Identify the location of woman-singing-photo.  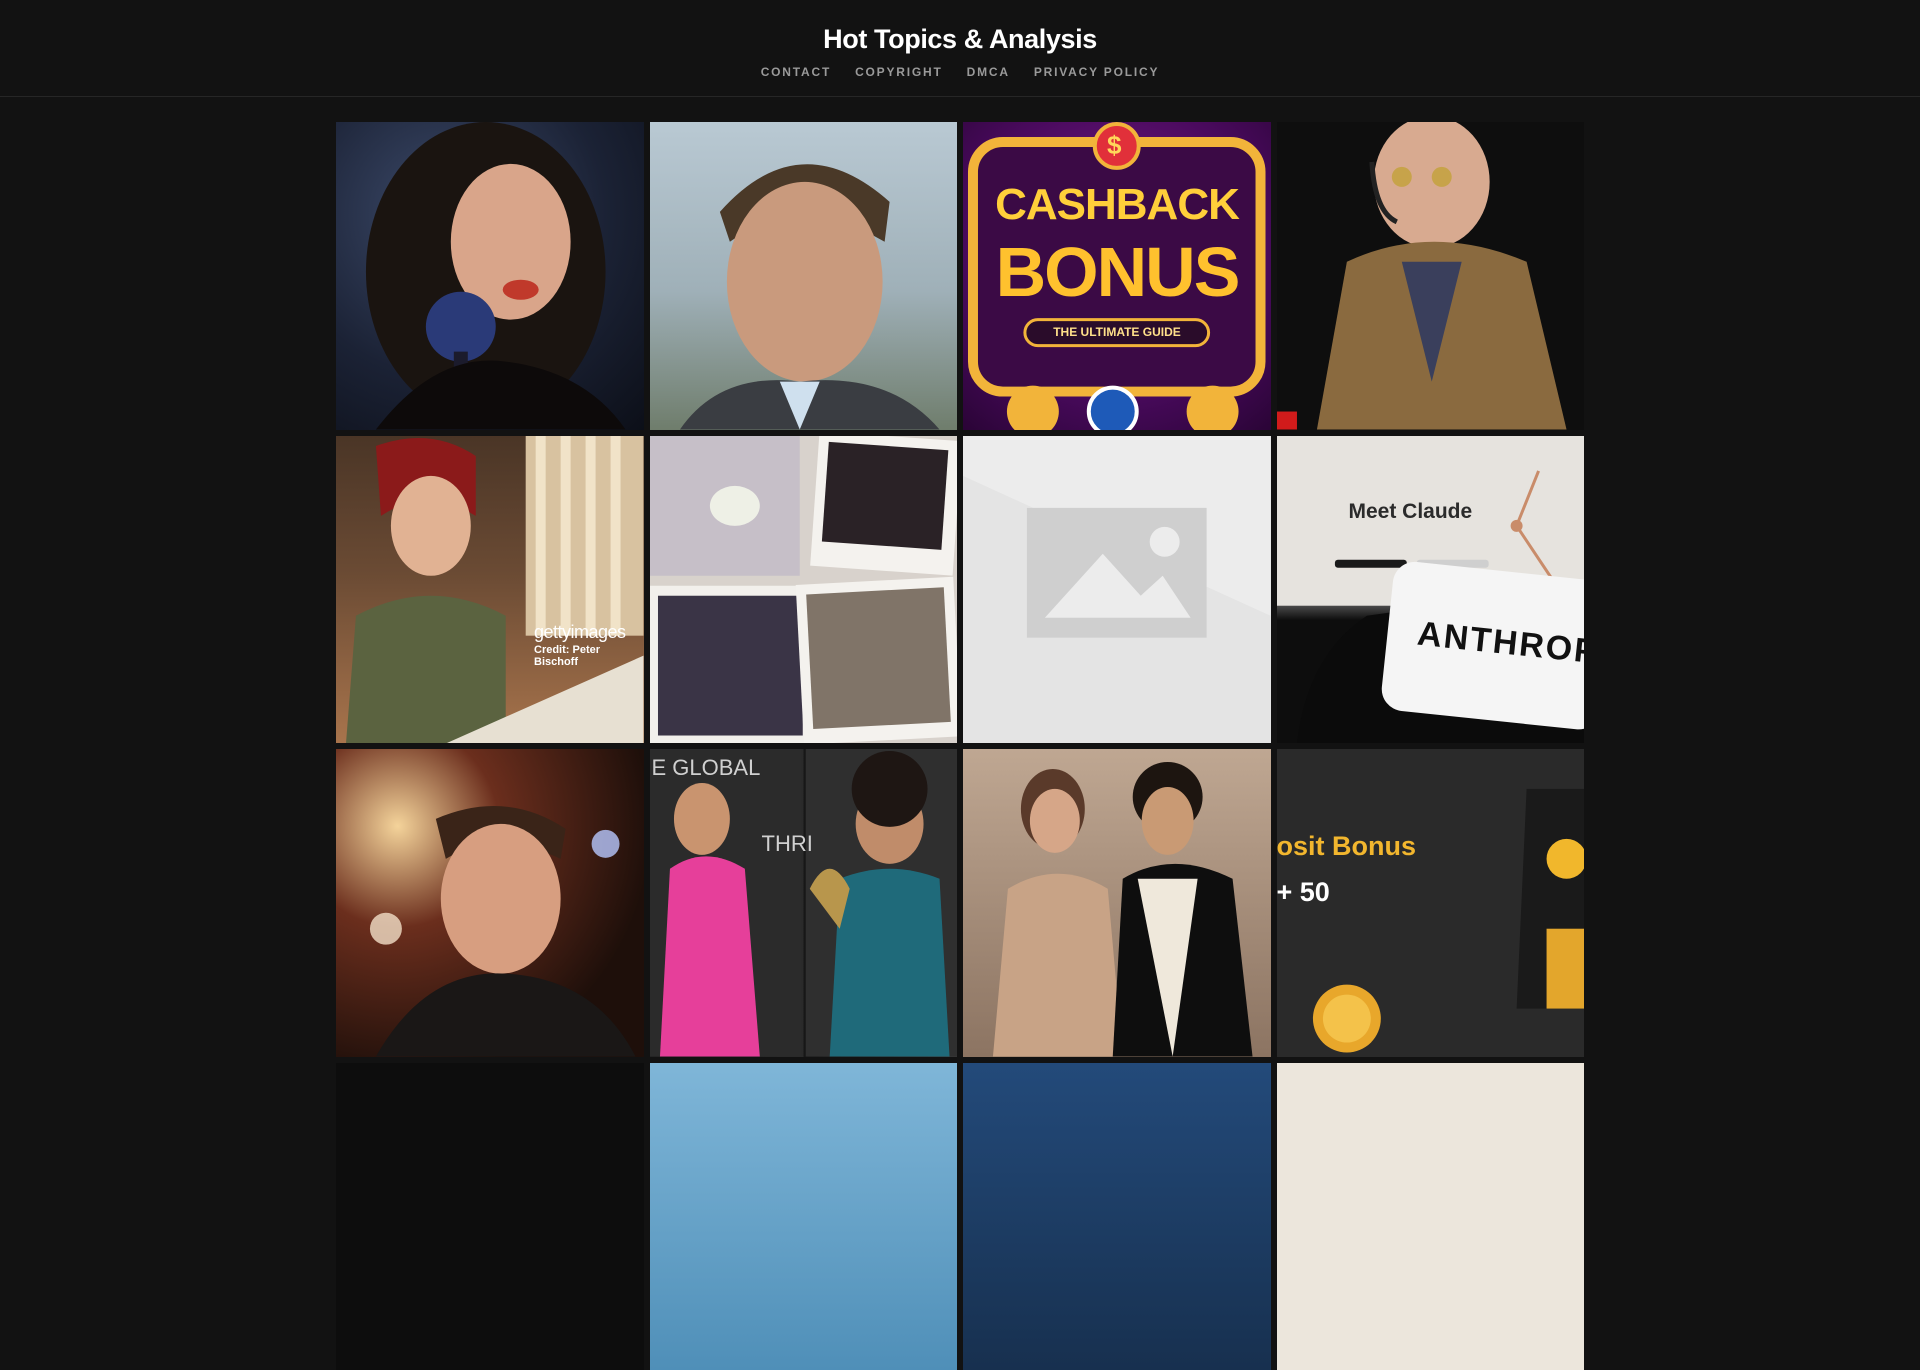
(490, 276).